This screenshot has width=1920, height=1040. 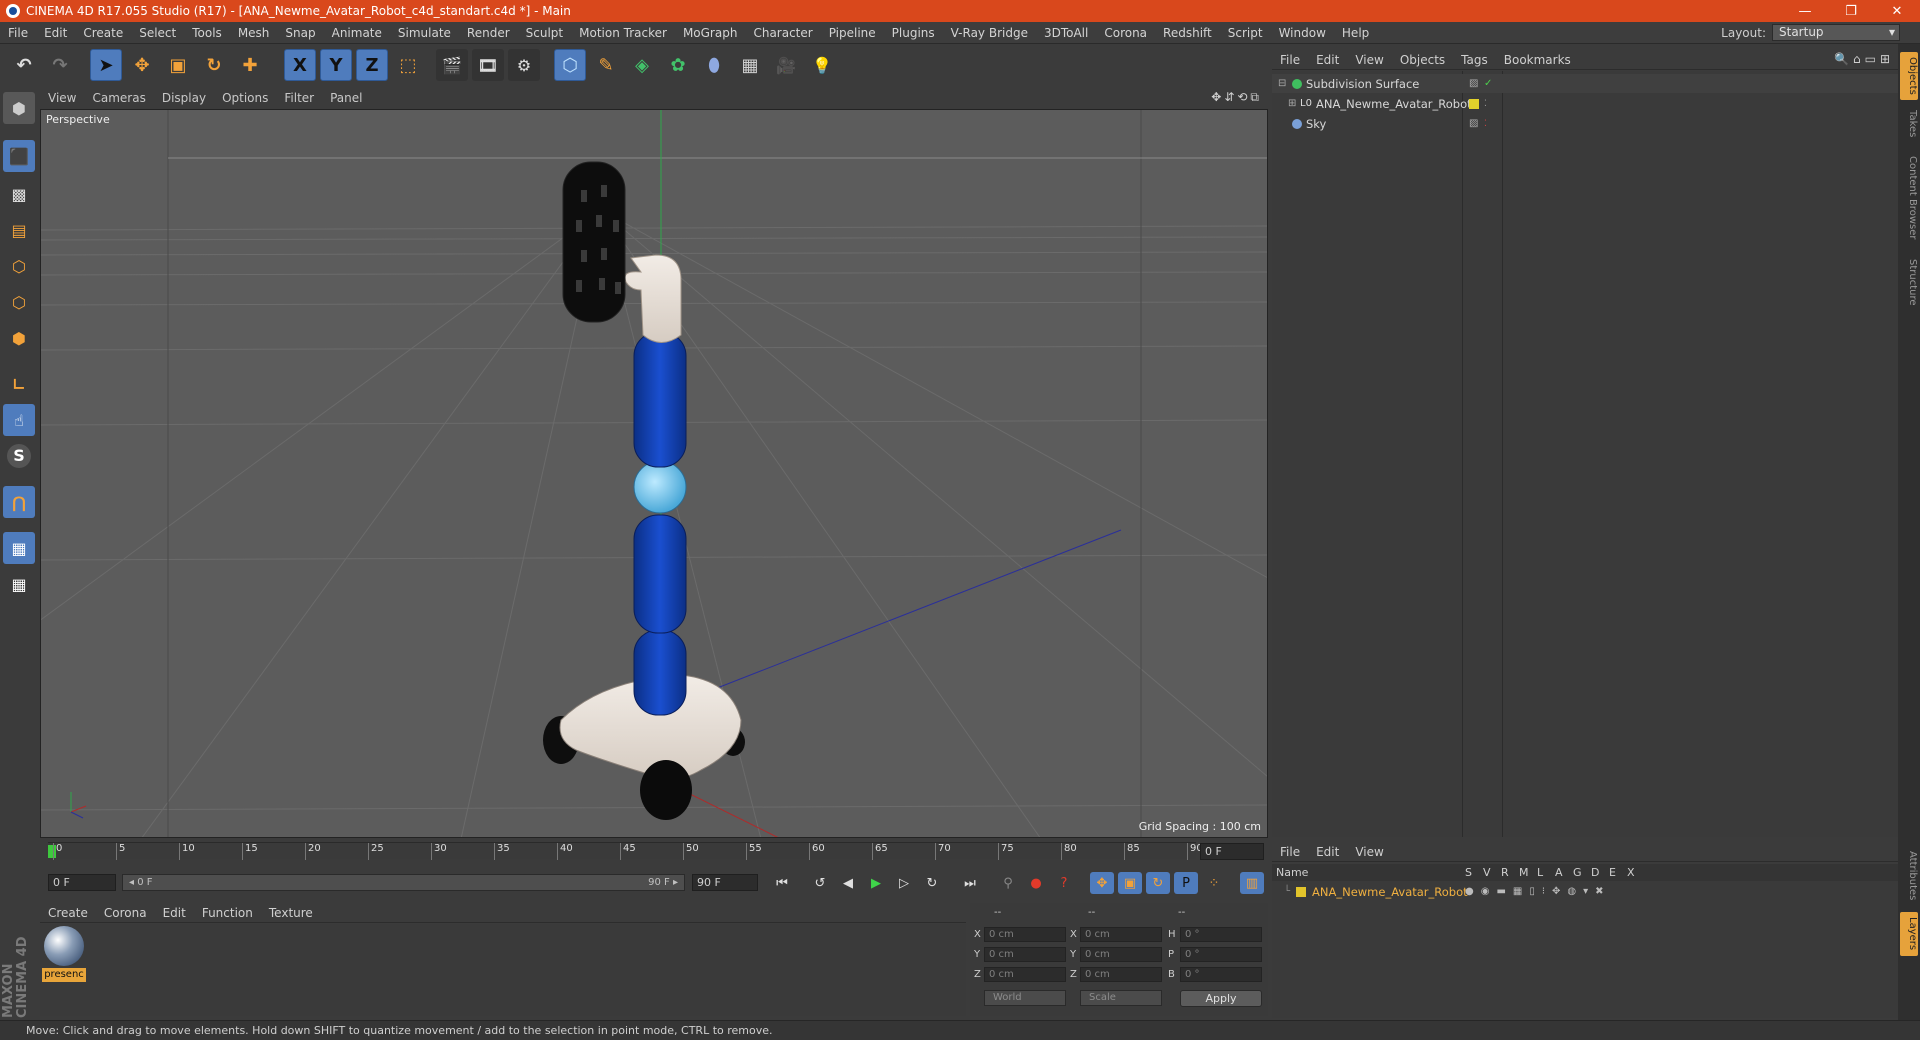 What do you see at coordinates (1292, 103) in the screenshot?
I see `expand-icon: ⊞` at bounding box center [1292, 103].